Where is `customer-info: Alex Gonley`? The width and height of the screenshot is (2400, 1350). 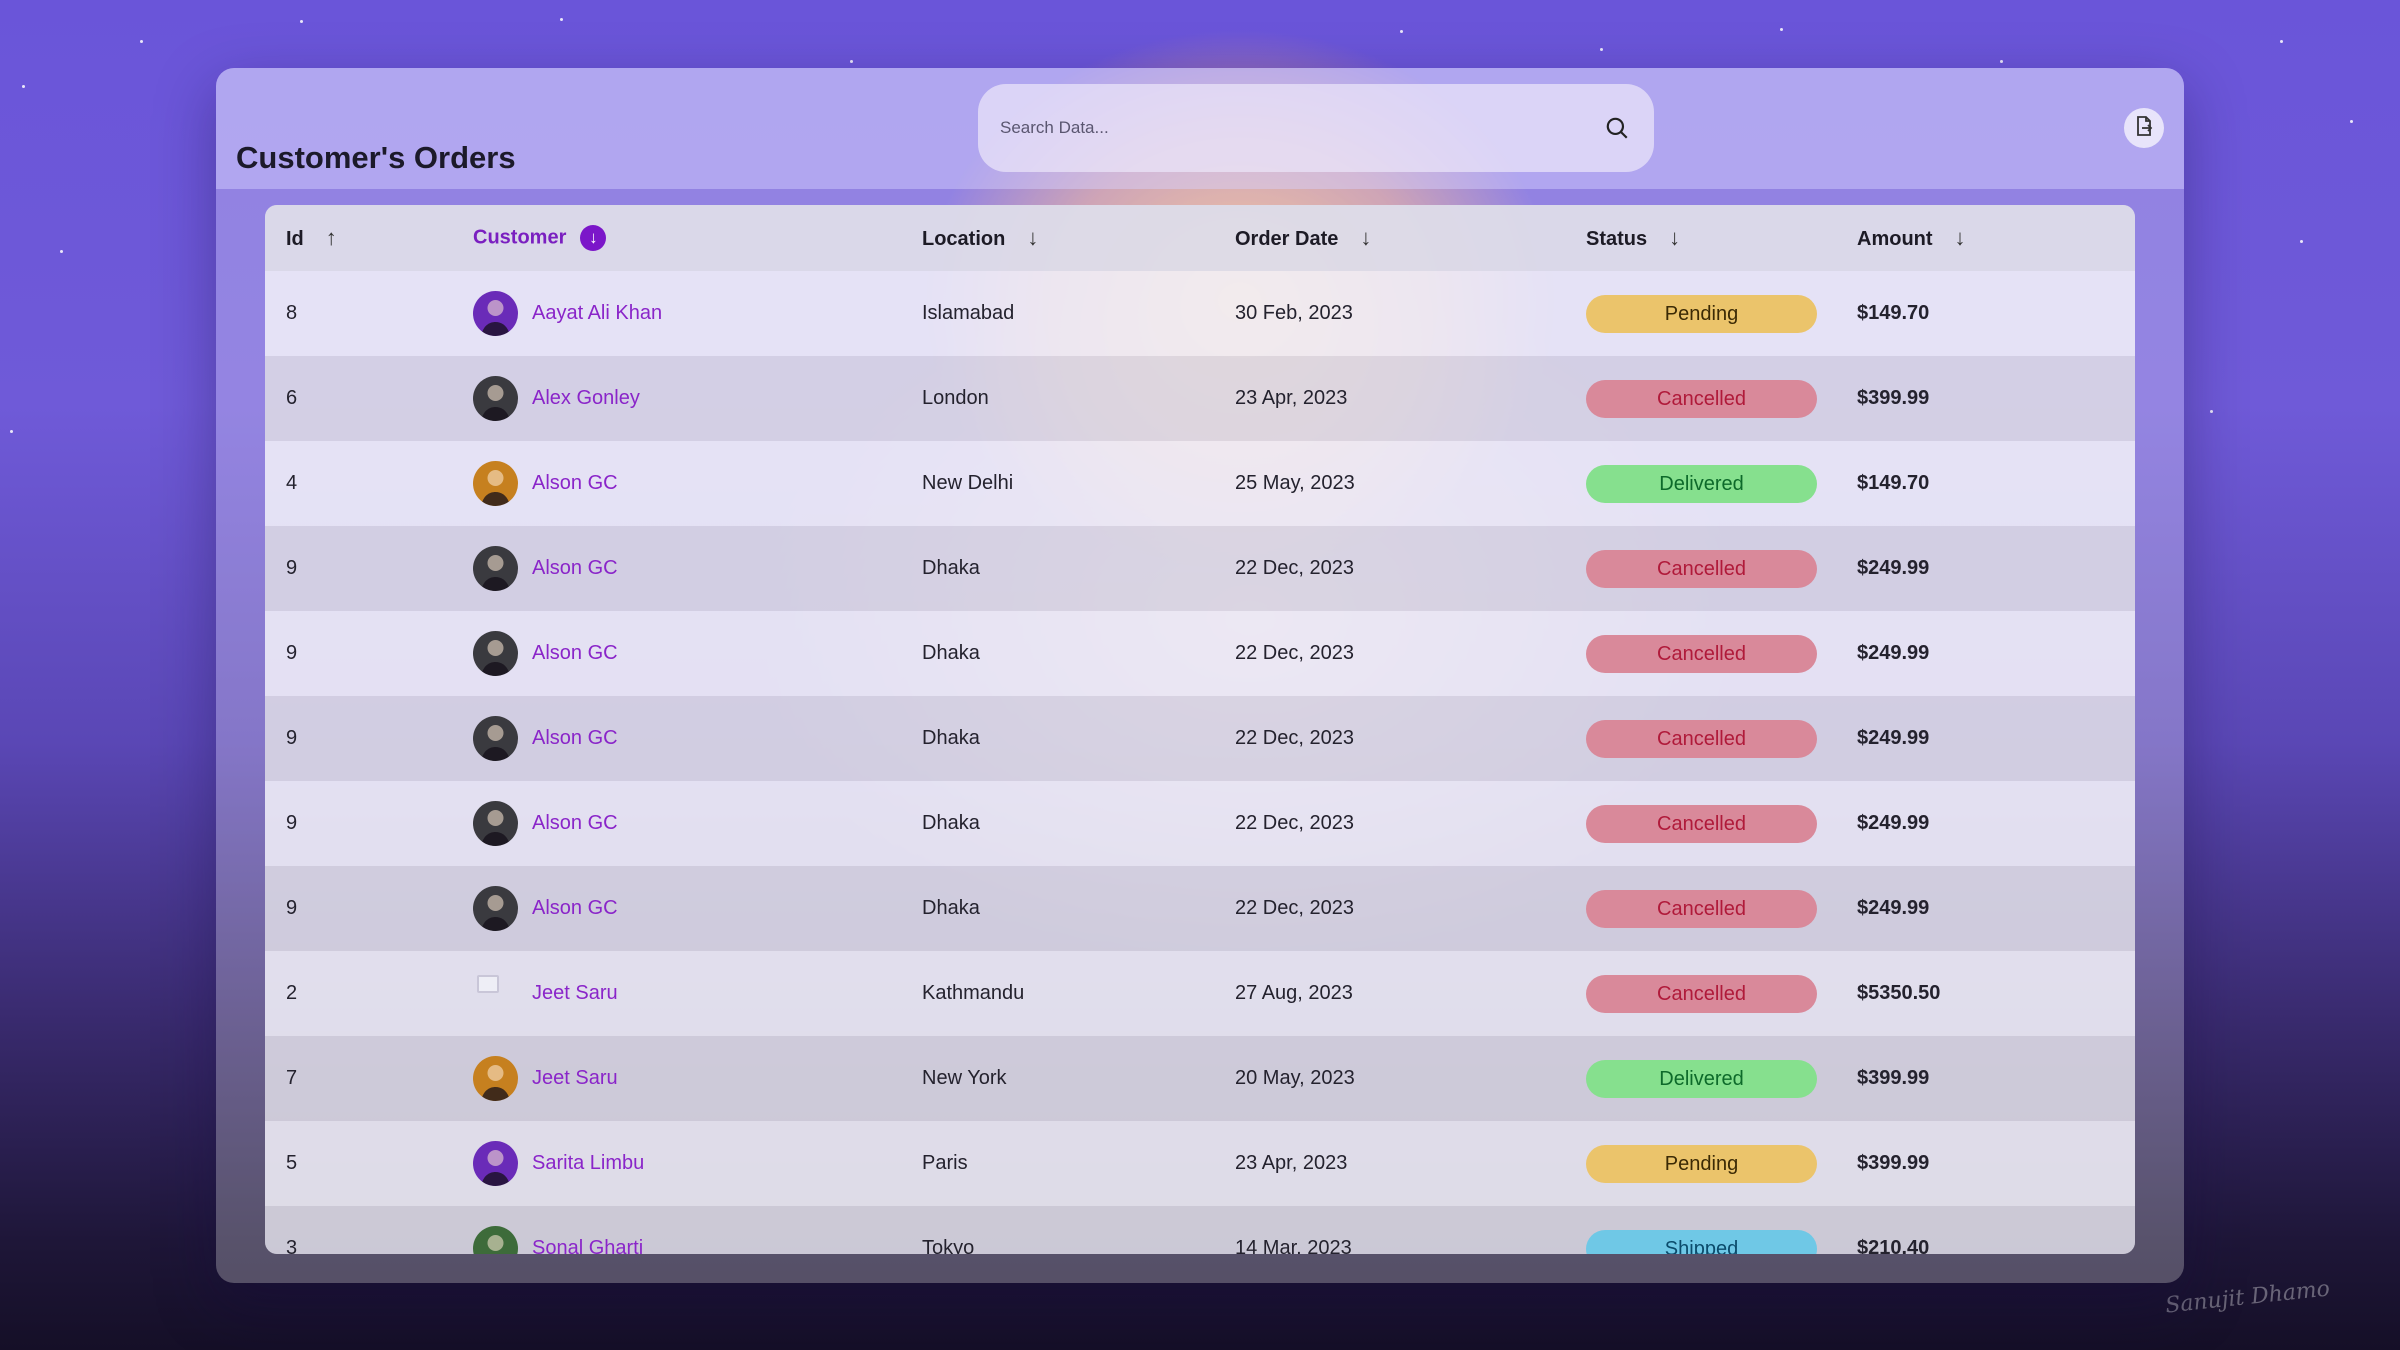 customer-info: Alex Gonley is located at coordinates (687, 398).